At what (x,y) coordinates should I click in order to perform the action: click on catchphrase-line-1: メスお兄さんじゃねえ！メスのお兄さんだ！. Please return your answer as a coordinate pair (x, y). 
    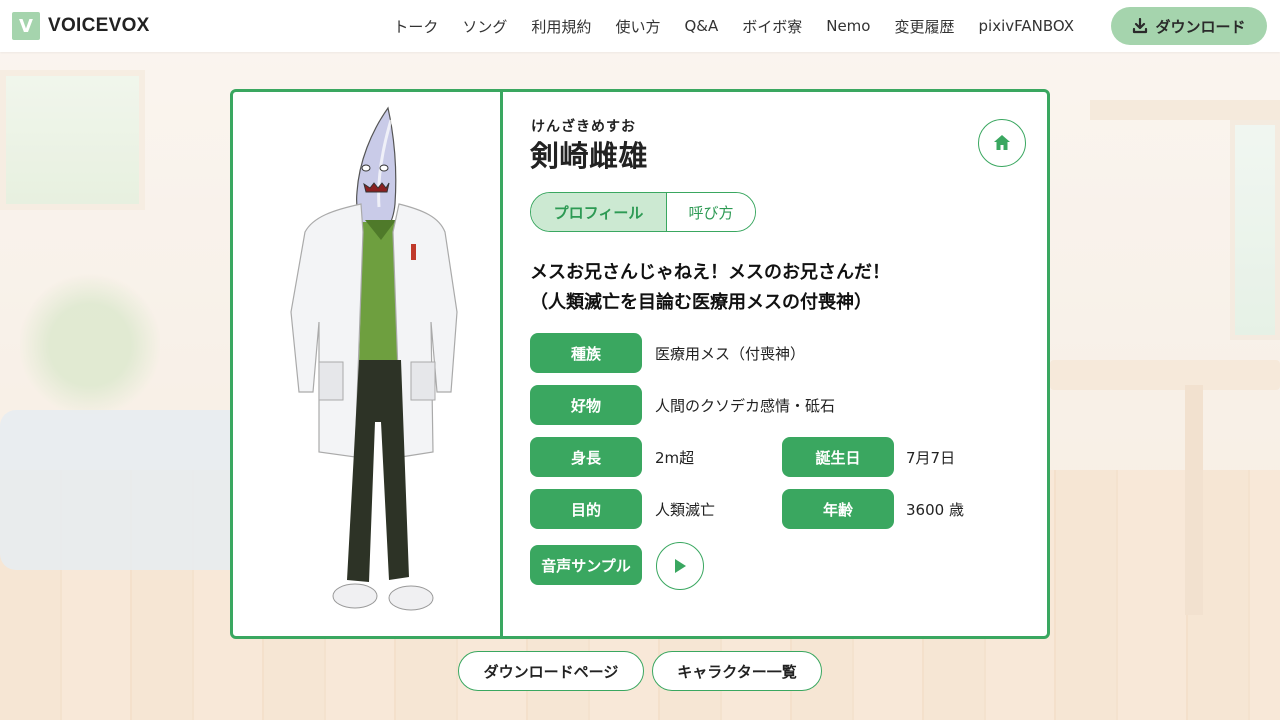
    Looking at the image, I should click on (710, 272).